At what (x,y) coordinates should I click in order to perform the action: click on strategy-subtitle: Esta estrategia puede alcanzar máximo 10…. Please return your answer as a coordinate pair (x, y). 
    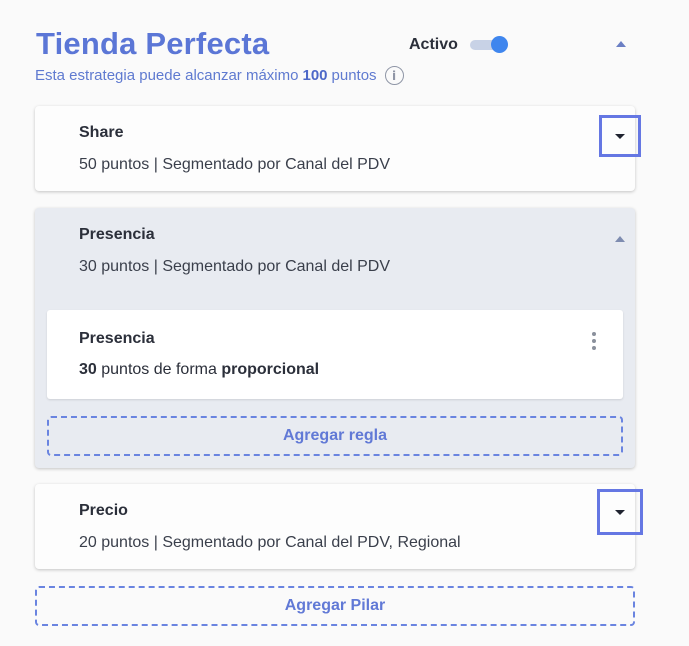
    Looking at the image, I should click on (219, 75).